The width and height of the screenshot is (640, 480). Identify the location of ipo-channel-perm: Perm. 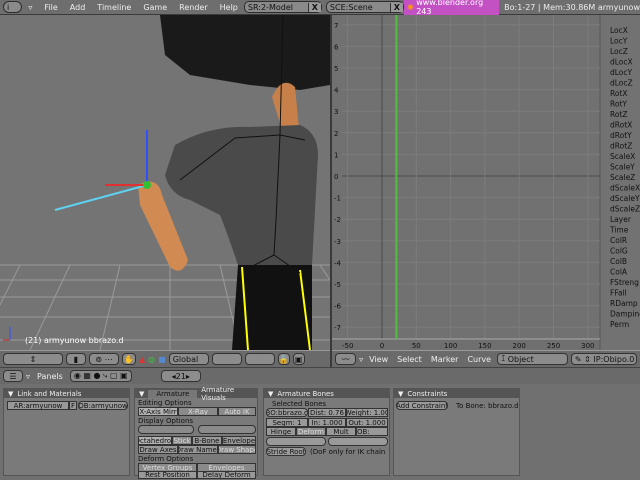
(619, 324).